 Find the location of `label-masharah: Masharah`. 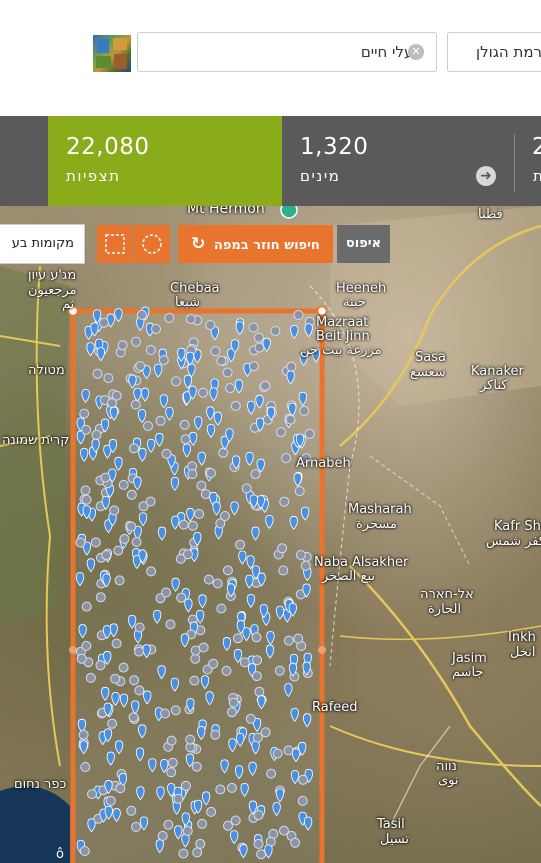

label-masharah: Masharah is located at coordinates (380, 509).